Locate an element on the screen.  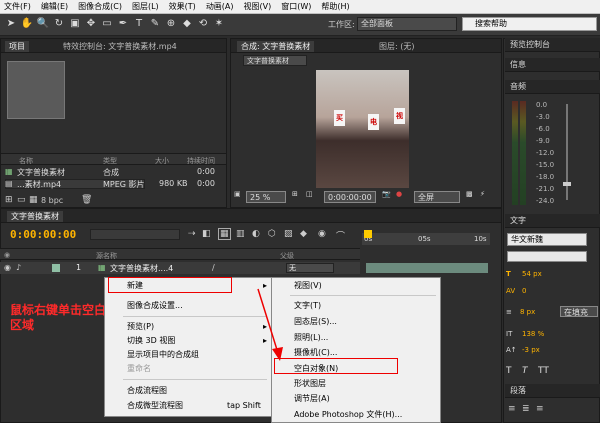
roto-tool-icon: ⟲ is located at coordinates (203, 24).